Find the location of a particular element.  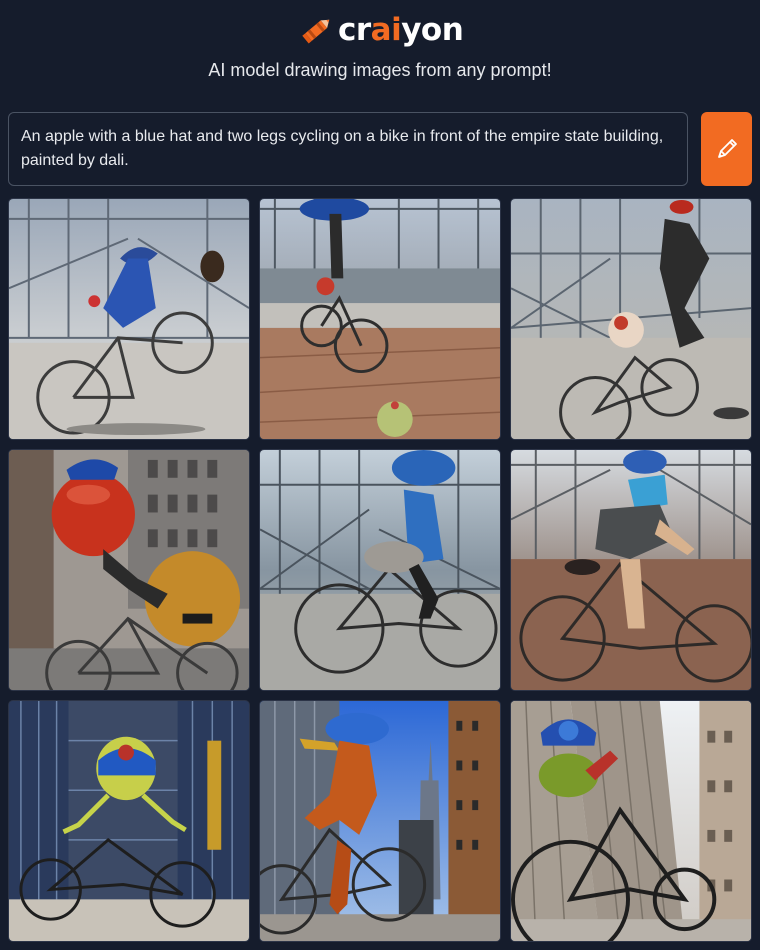

brand-name: craiyon is located at coordinates (401, 30).